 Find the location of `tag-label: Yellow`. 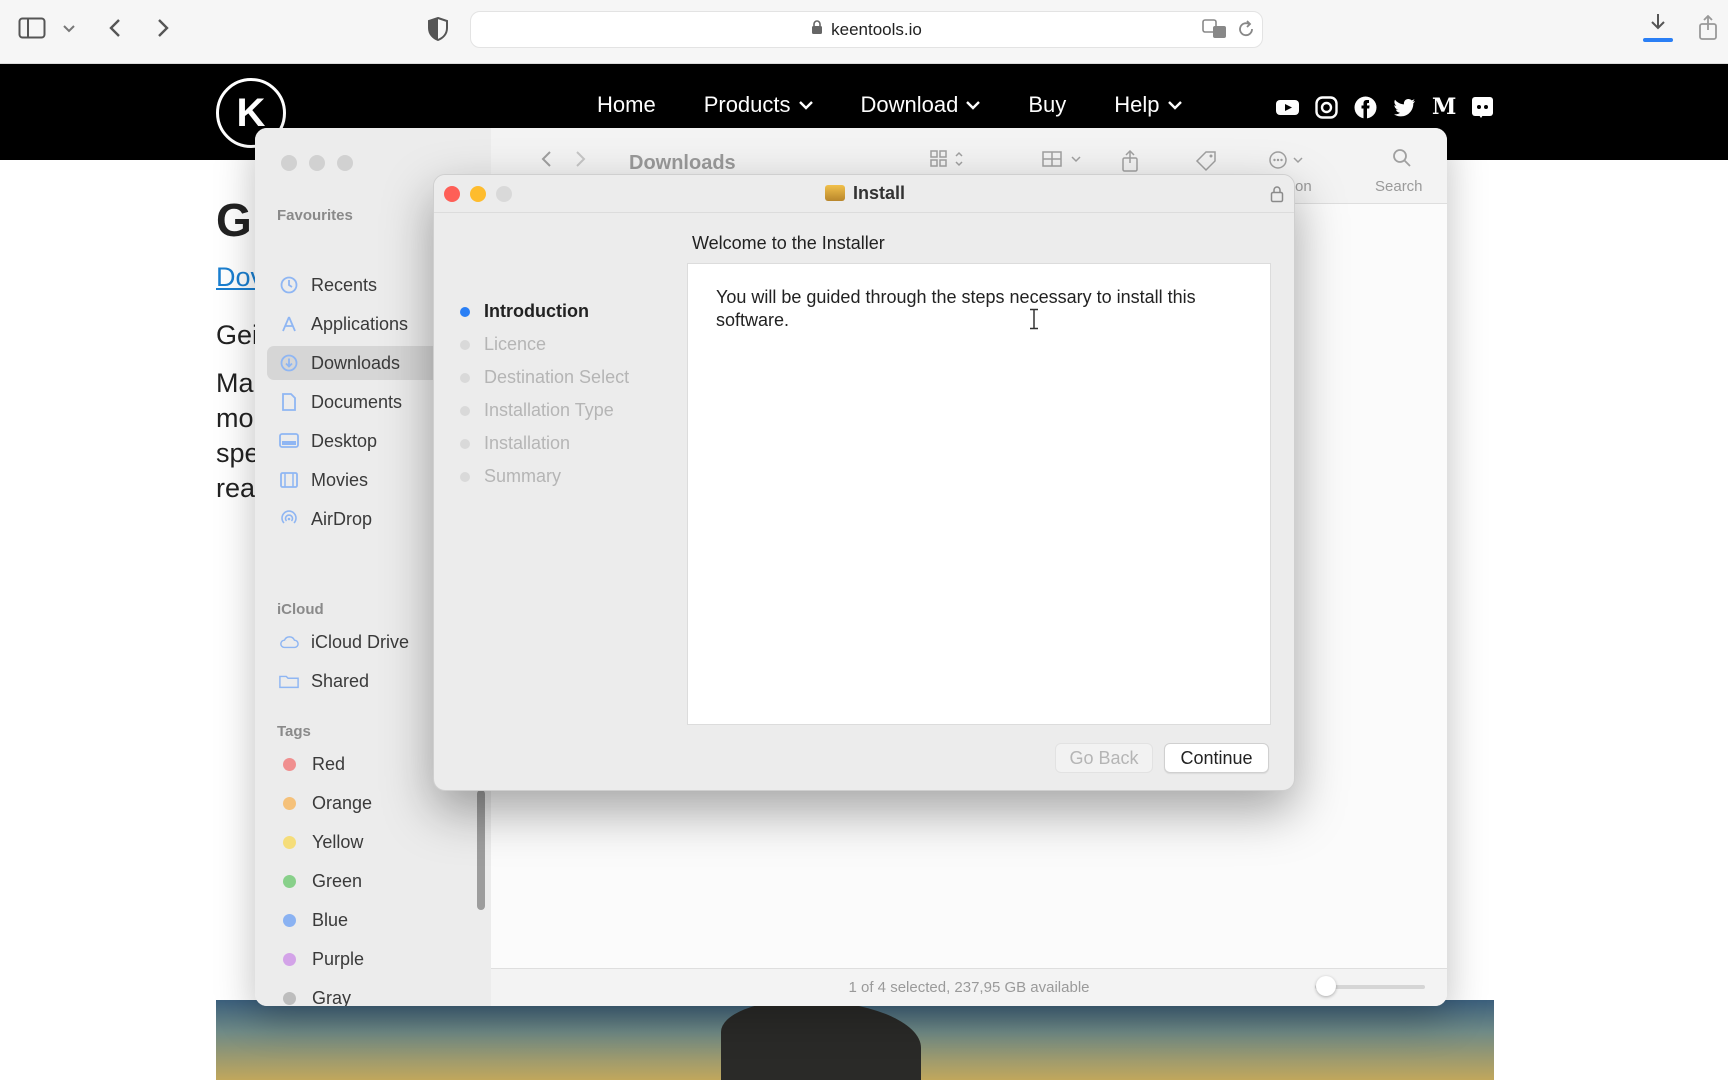

tag-label: Yellow is located at coordinates (338, 841).